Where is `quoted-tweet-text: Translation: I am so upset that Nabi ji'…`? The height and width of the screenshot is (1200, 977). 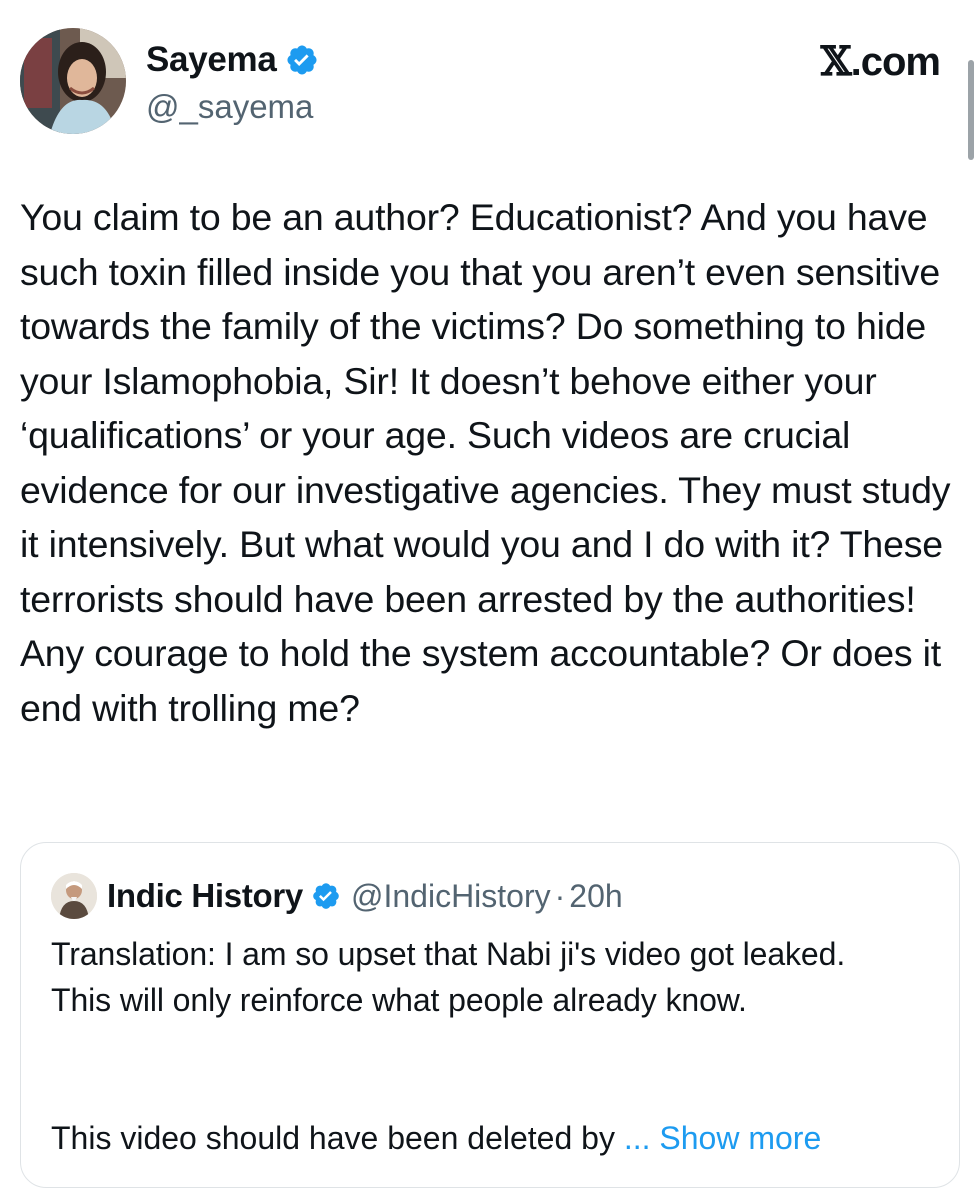
quoted-tweet-text: Translation: I am so upset that Nabi ji'… is located at coordinates (448, 977).